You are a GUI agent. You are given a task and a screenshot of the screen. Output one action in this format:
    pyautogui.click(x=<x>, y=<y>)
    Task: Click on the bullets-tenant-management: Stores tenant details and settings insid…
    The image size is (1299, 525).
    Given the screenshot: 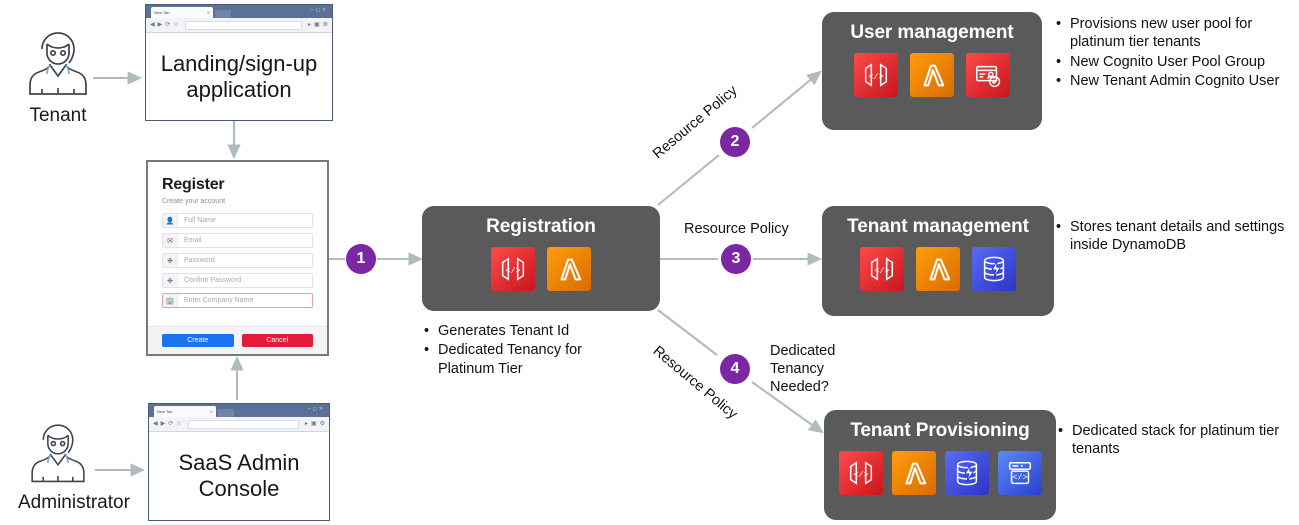 What is the action you would take?
    pyautogui.click(x=1175, y=237)
    